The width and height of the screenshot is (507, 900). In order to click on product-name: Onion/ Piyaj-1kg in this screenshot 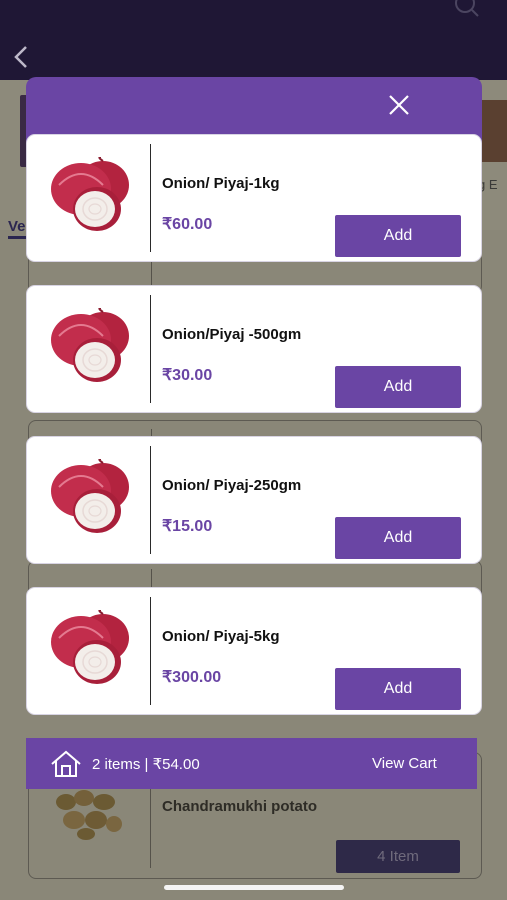, I will do `click(221, 183)`.